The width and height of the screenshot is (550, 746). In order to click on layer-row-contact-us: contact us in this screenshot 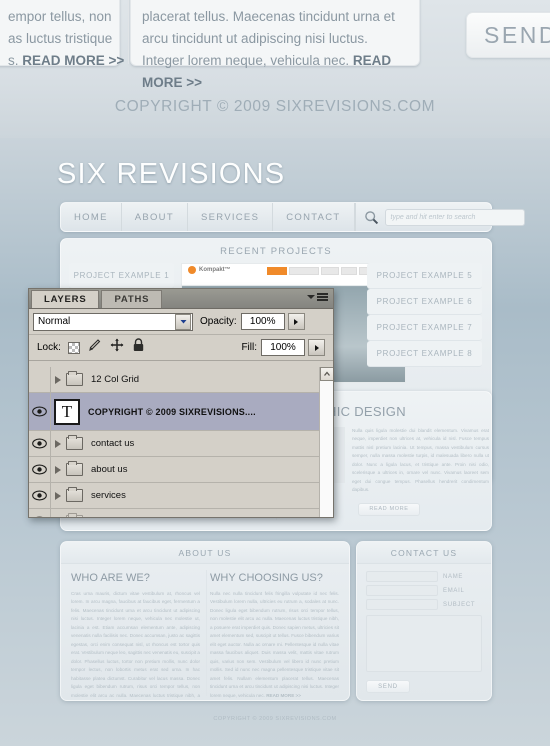, I will do `click(181, 444)`.